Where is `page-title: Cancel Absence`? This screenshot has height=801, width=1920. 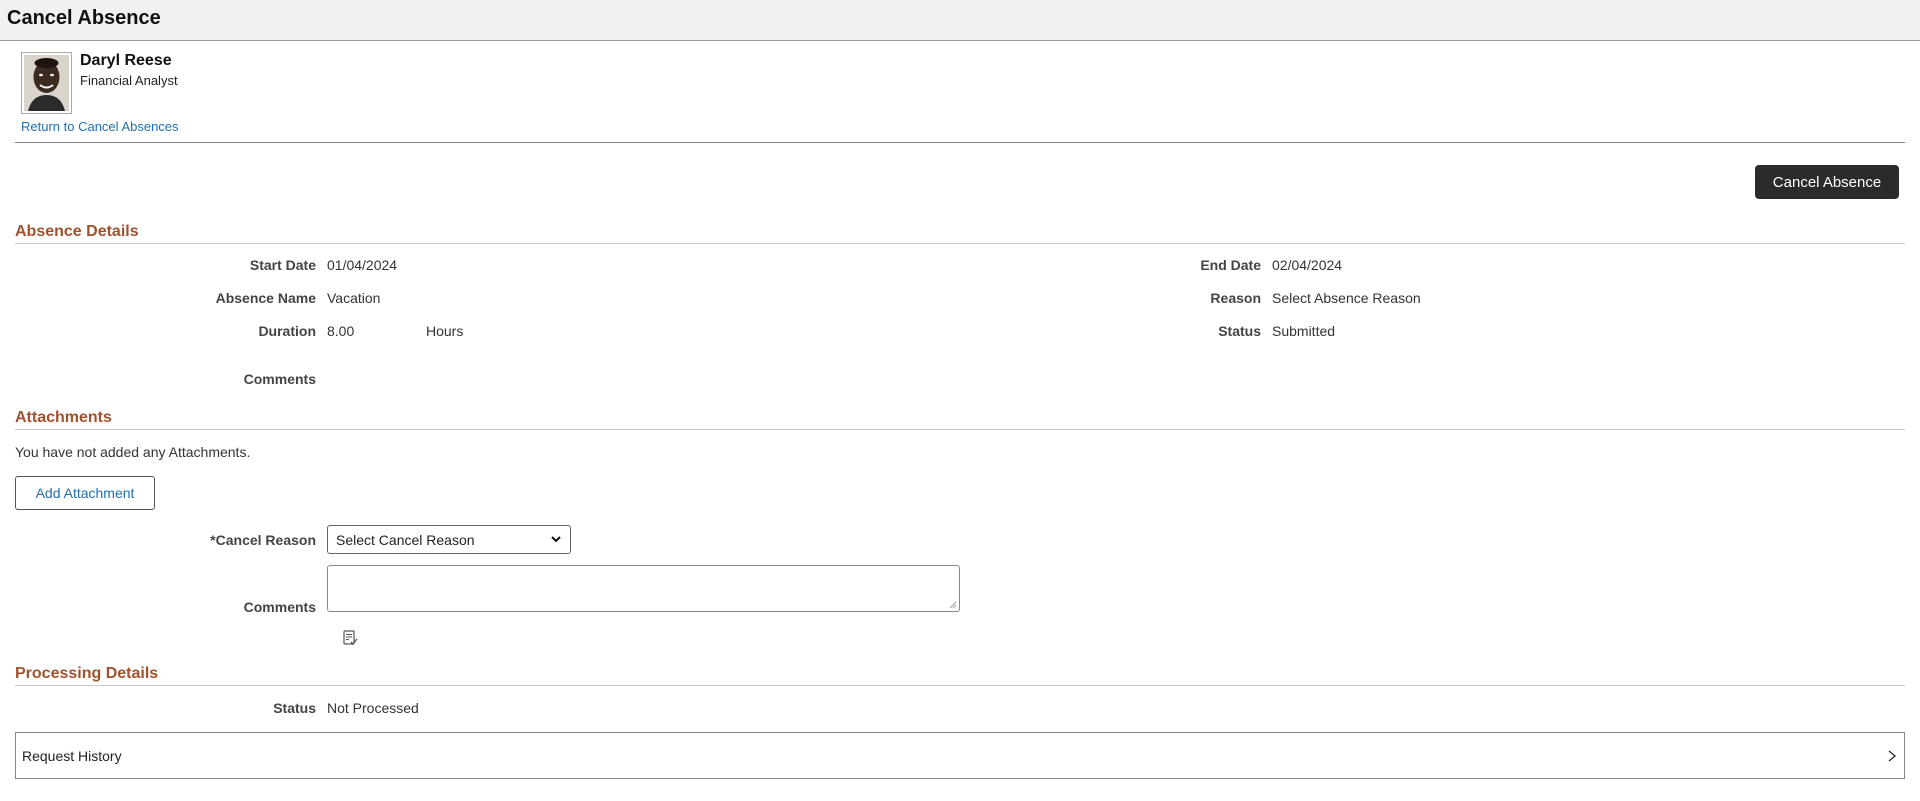
page-title: Cancel Absence is located at coordinates (84, 18).